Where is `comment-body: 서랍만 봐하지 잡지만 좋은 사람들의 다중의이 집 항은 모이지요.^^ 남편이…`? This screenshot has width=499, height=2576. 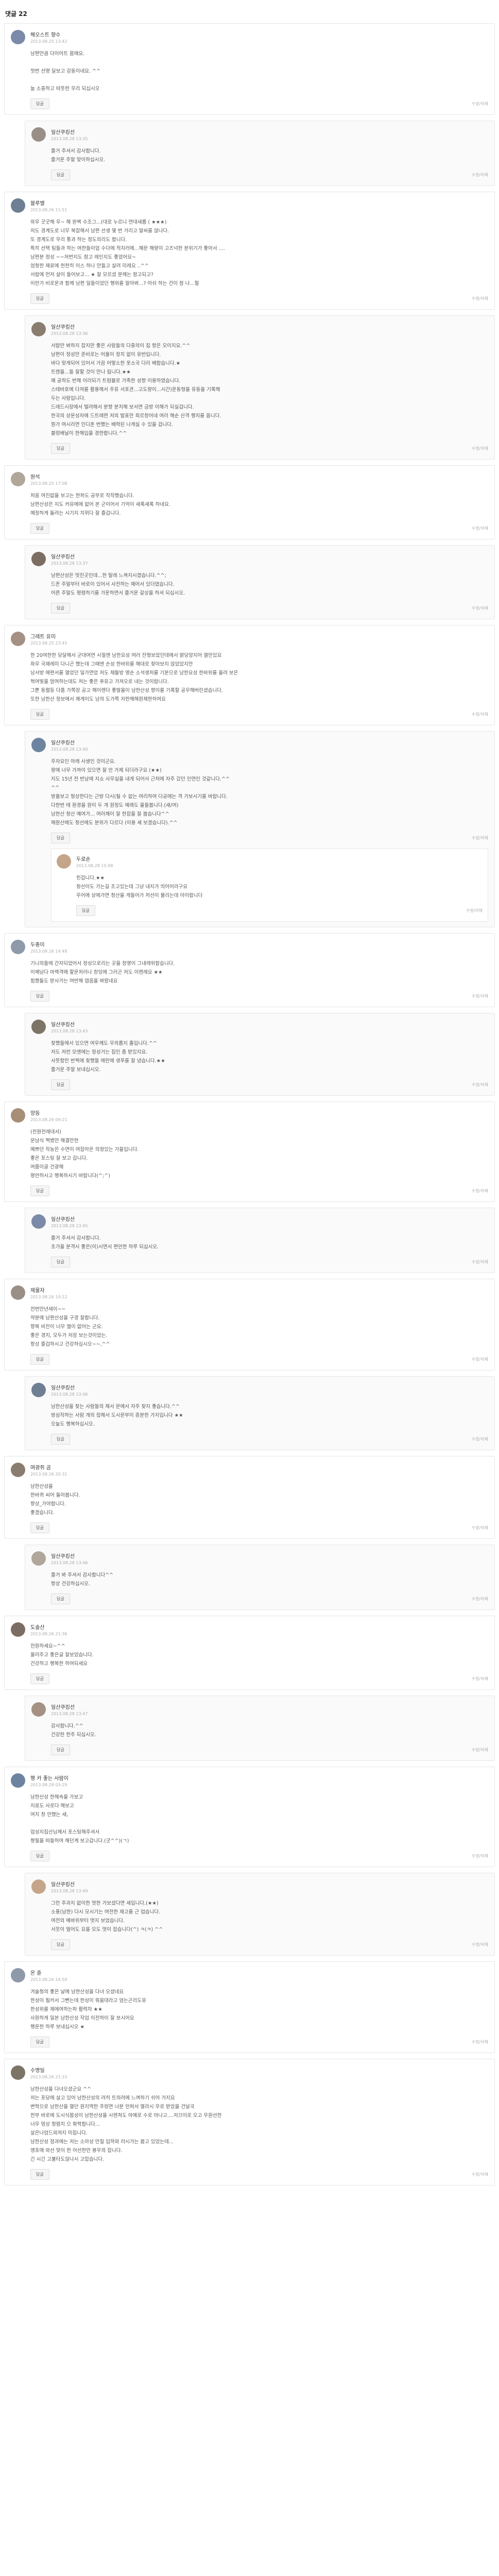
comment-body: 서랍만 봐하지 잡지만 좋은 사람들의 다중의이 집 항은 모이지요.^^ 남편이… is located at coordinates (259, 390).